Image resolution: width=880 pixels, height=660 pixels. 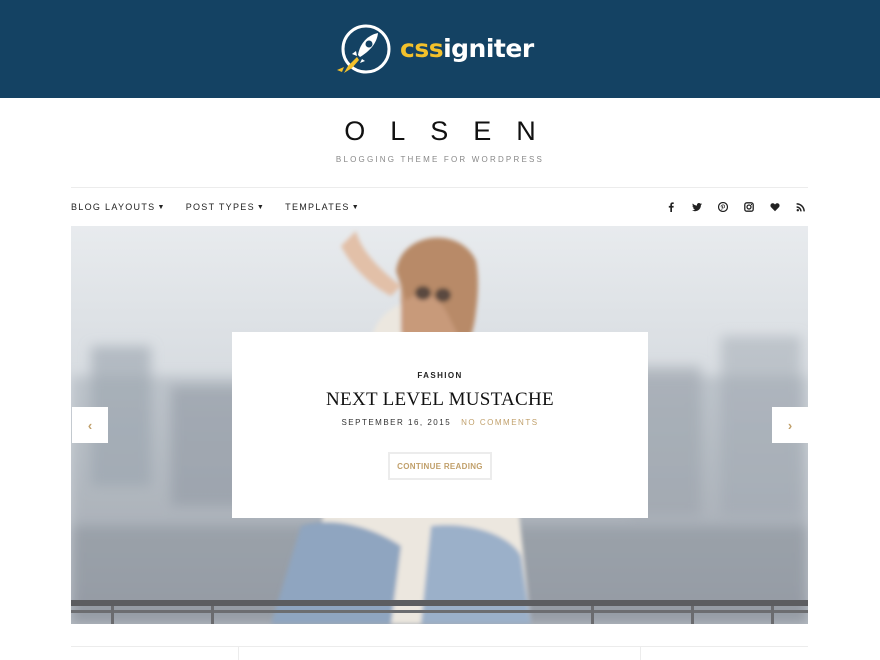 What do you see at coordinates (499, 422) in the screenshot?
I see `post-comments-link: NO COMMENTS` at bounding box center [499, 422].